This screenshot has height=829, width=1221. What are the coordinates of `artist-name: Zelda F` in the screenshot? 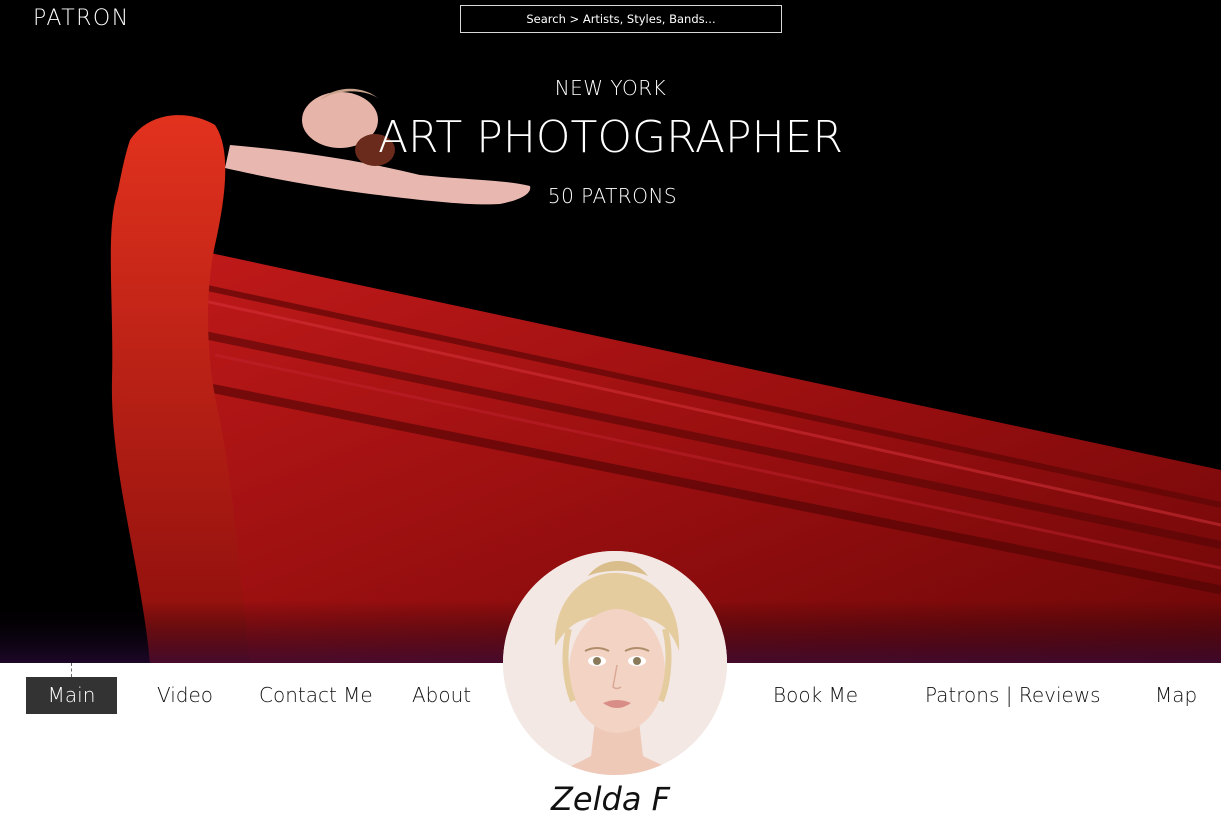 It's located at (610, 799).